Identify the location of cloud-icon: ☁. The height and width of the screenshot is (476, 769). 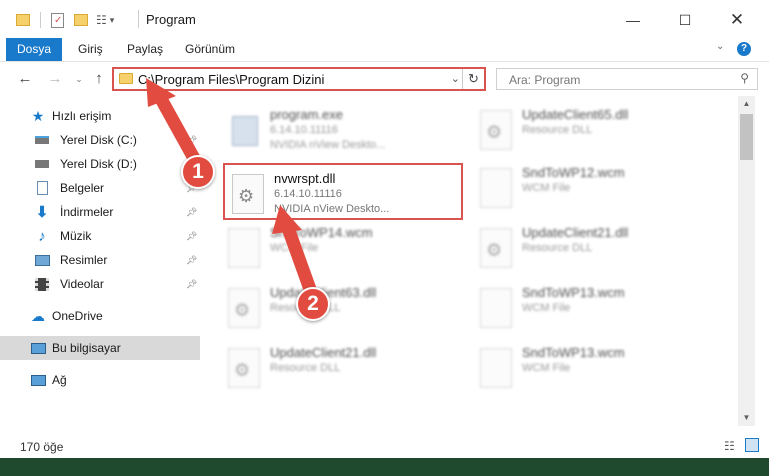
(38, 315).